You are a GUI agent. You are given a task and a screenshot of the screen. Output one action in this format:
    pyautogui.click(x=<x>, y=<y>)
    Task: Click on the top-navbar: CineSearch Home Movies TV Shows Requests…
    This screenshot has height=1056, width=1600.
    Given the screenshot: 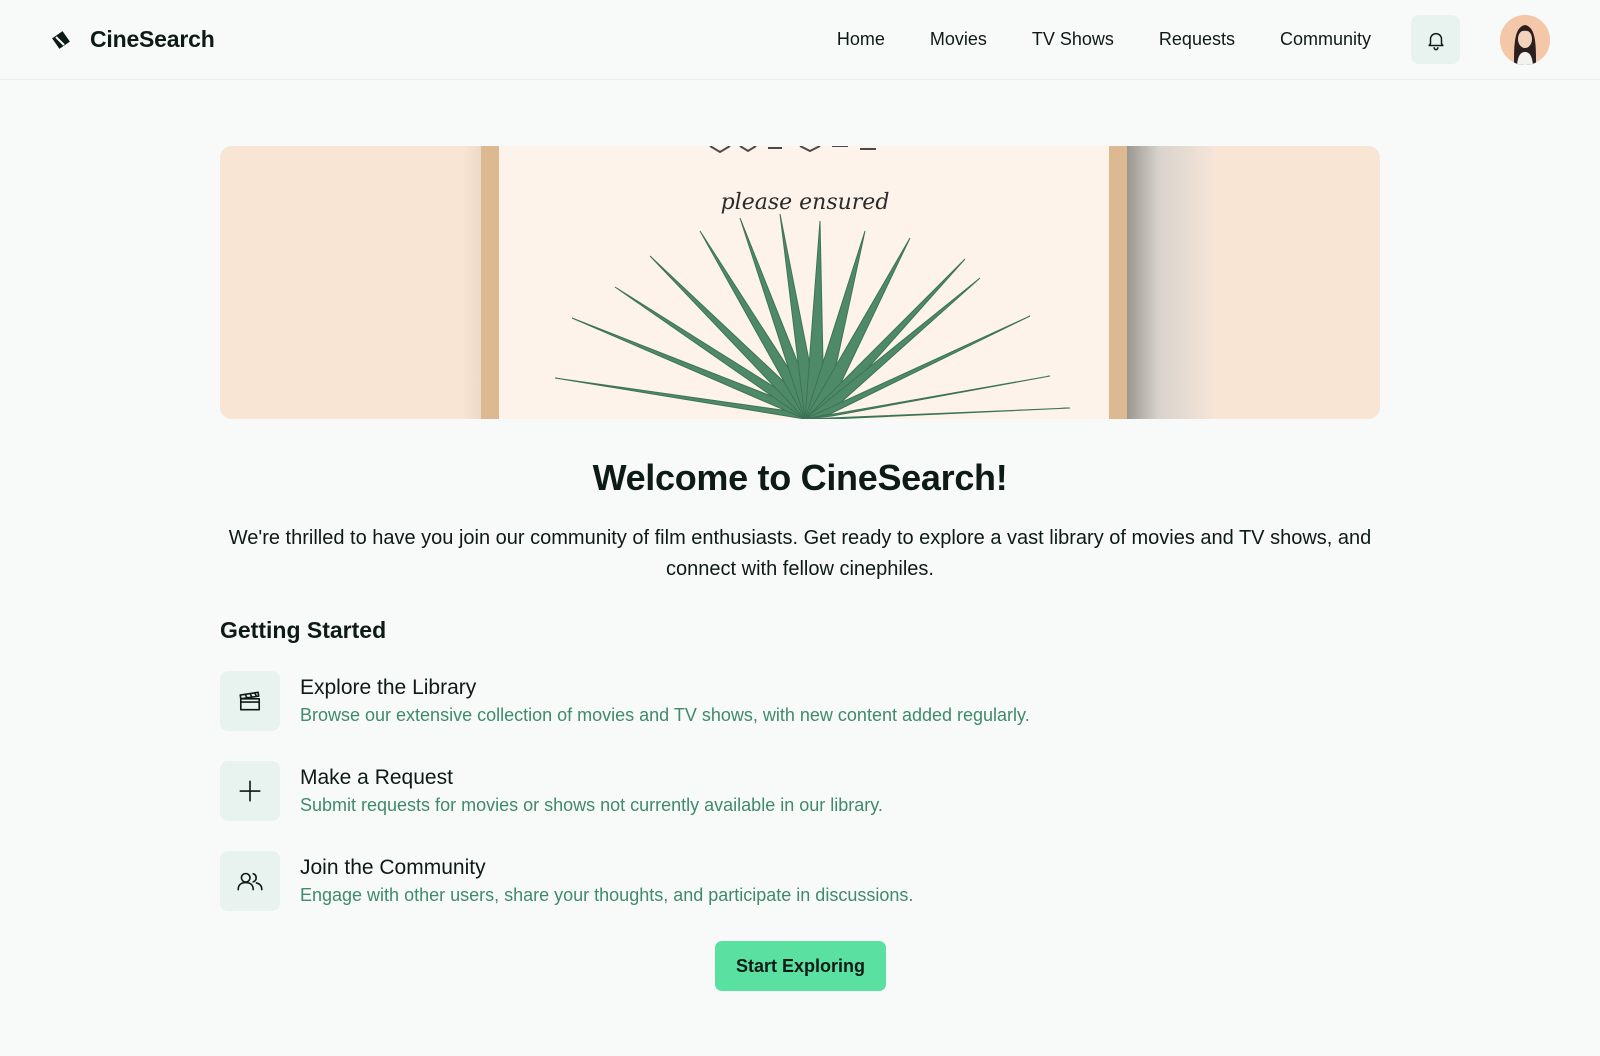 What is the action you would take?
    pyautogui.click(x=800, y=40)
    